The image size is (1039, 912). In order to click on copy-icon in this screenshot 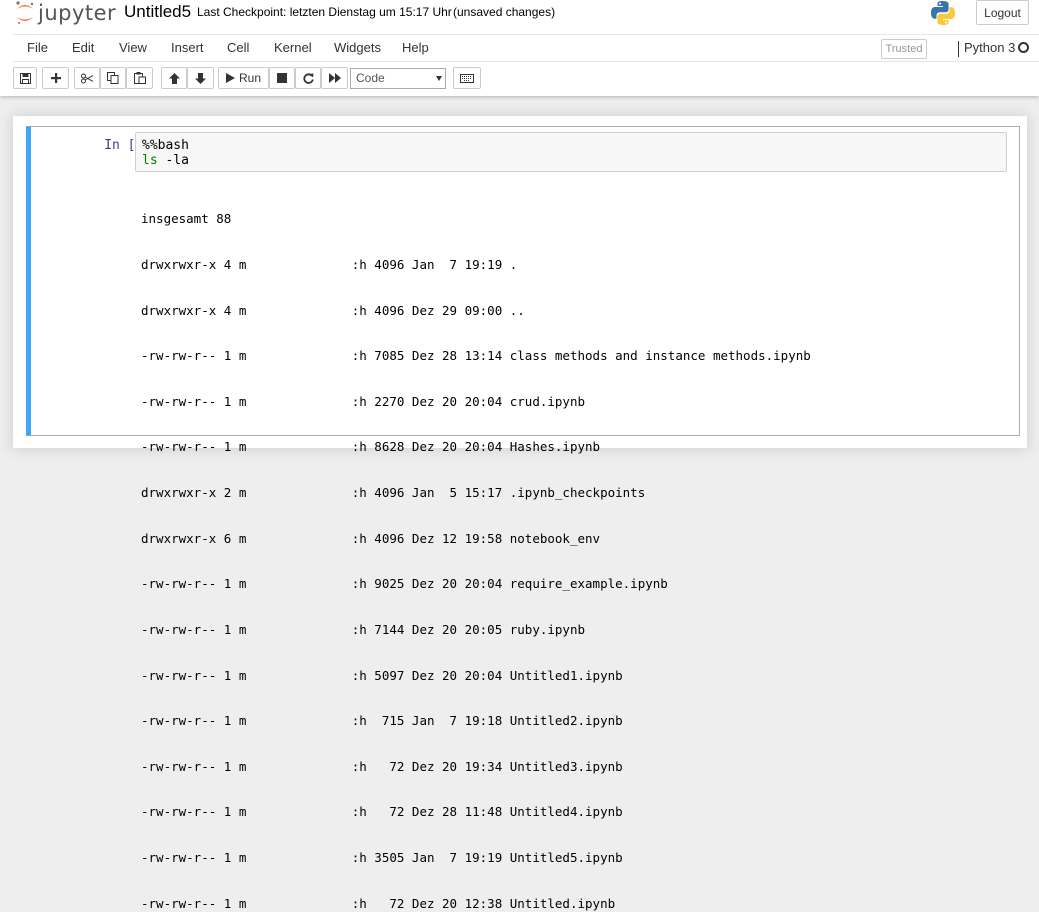, I will do `click(113, 78)`.